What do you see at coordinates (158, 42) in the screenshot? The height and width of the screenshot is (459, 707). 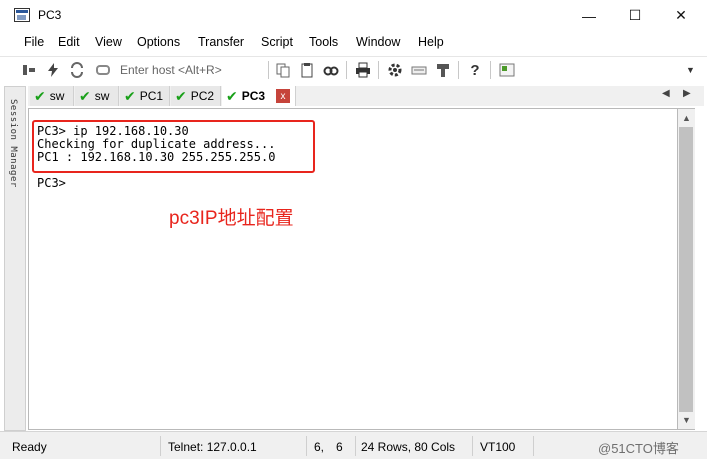 I see `menu-options: Options` at bounding box center [158, 42].